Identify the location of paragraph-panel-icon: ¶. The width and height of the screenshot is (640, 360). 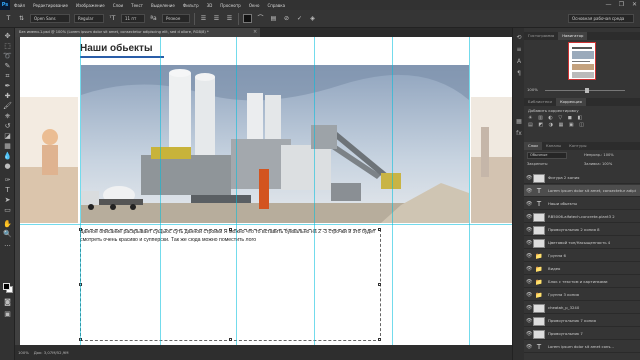
(519, 74).